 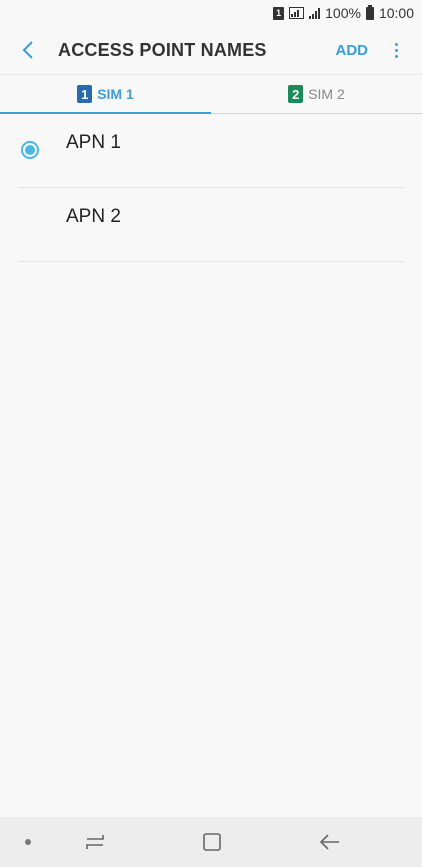 I want to click on more-vert-icon, so click(x=396, y=44).